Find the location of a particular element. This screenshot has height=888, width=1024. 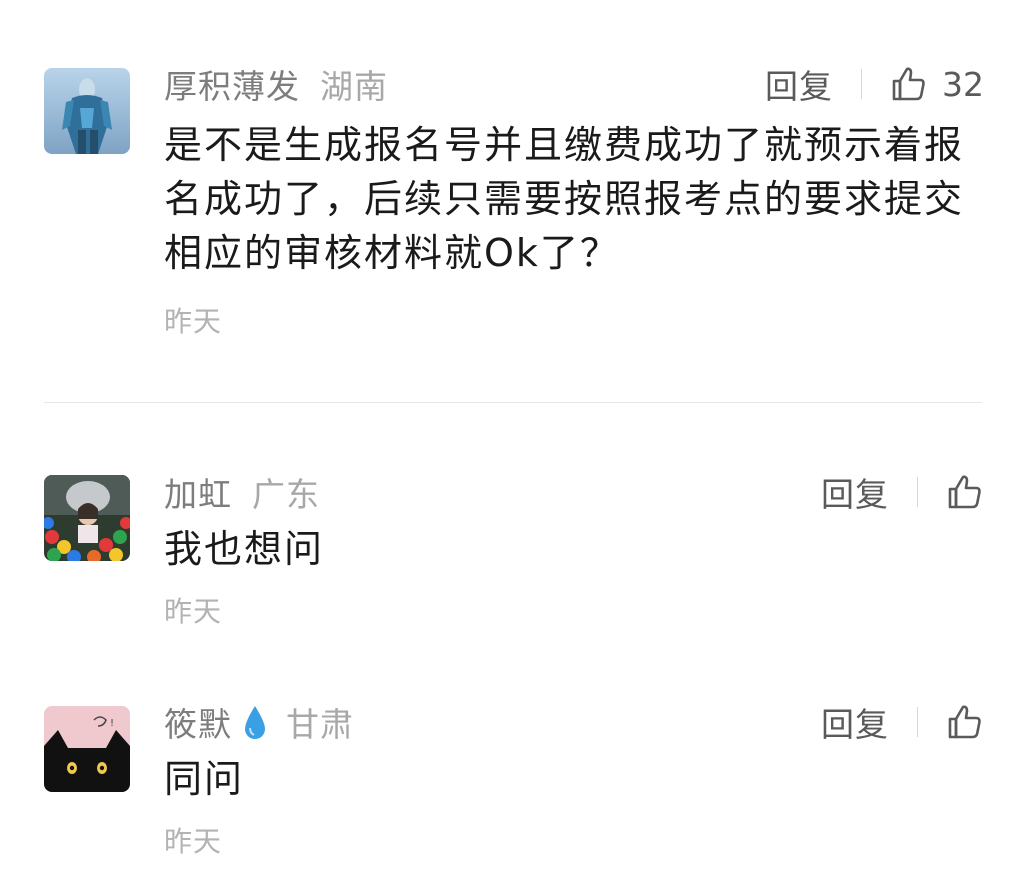

avatar: ! is located at coordinates (87, 749).